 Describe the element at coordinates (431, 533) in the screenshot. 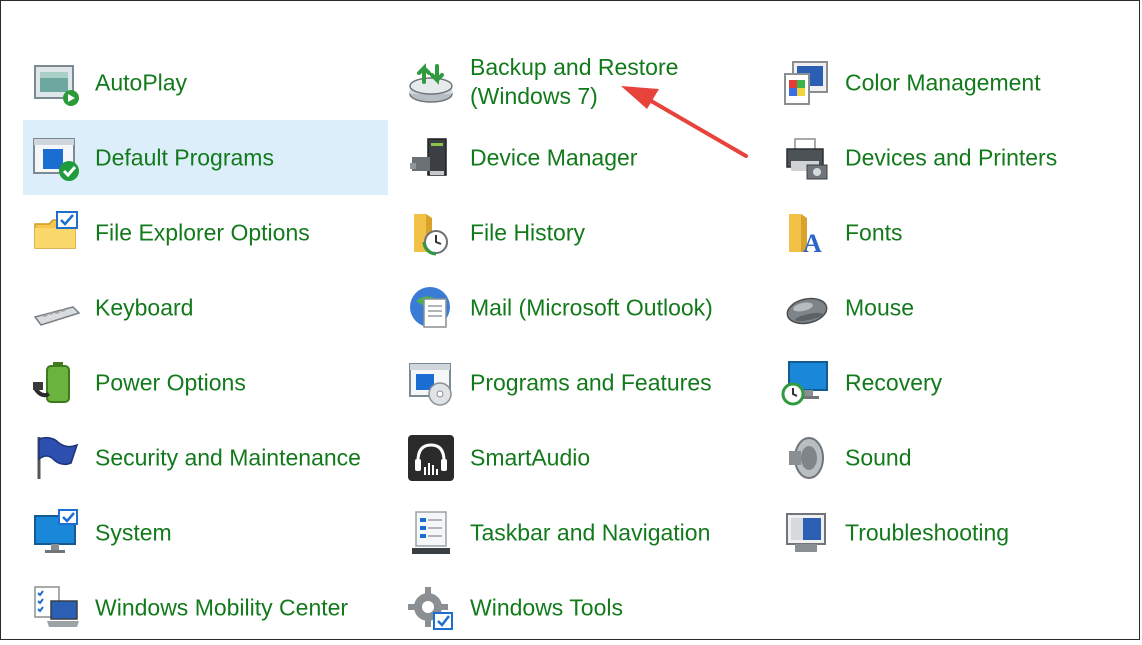

I see `taskbar-icon` at that location.